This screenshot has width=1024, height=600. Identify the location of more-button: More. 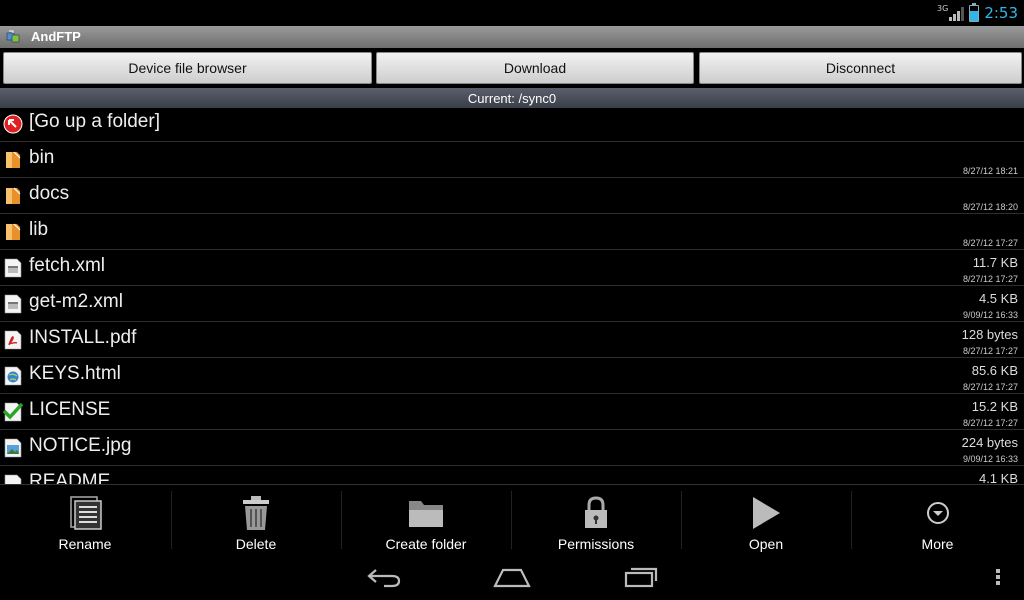
(937, 520).